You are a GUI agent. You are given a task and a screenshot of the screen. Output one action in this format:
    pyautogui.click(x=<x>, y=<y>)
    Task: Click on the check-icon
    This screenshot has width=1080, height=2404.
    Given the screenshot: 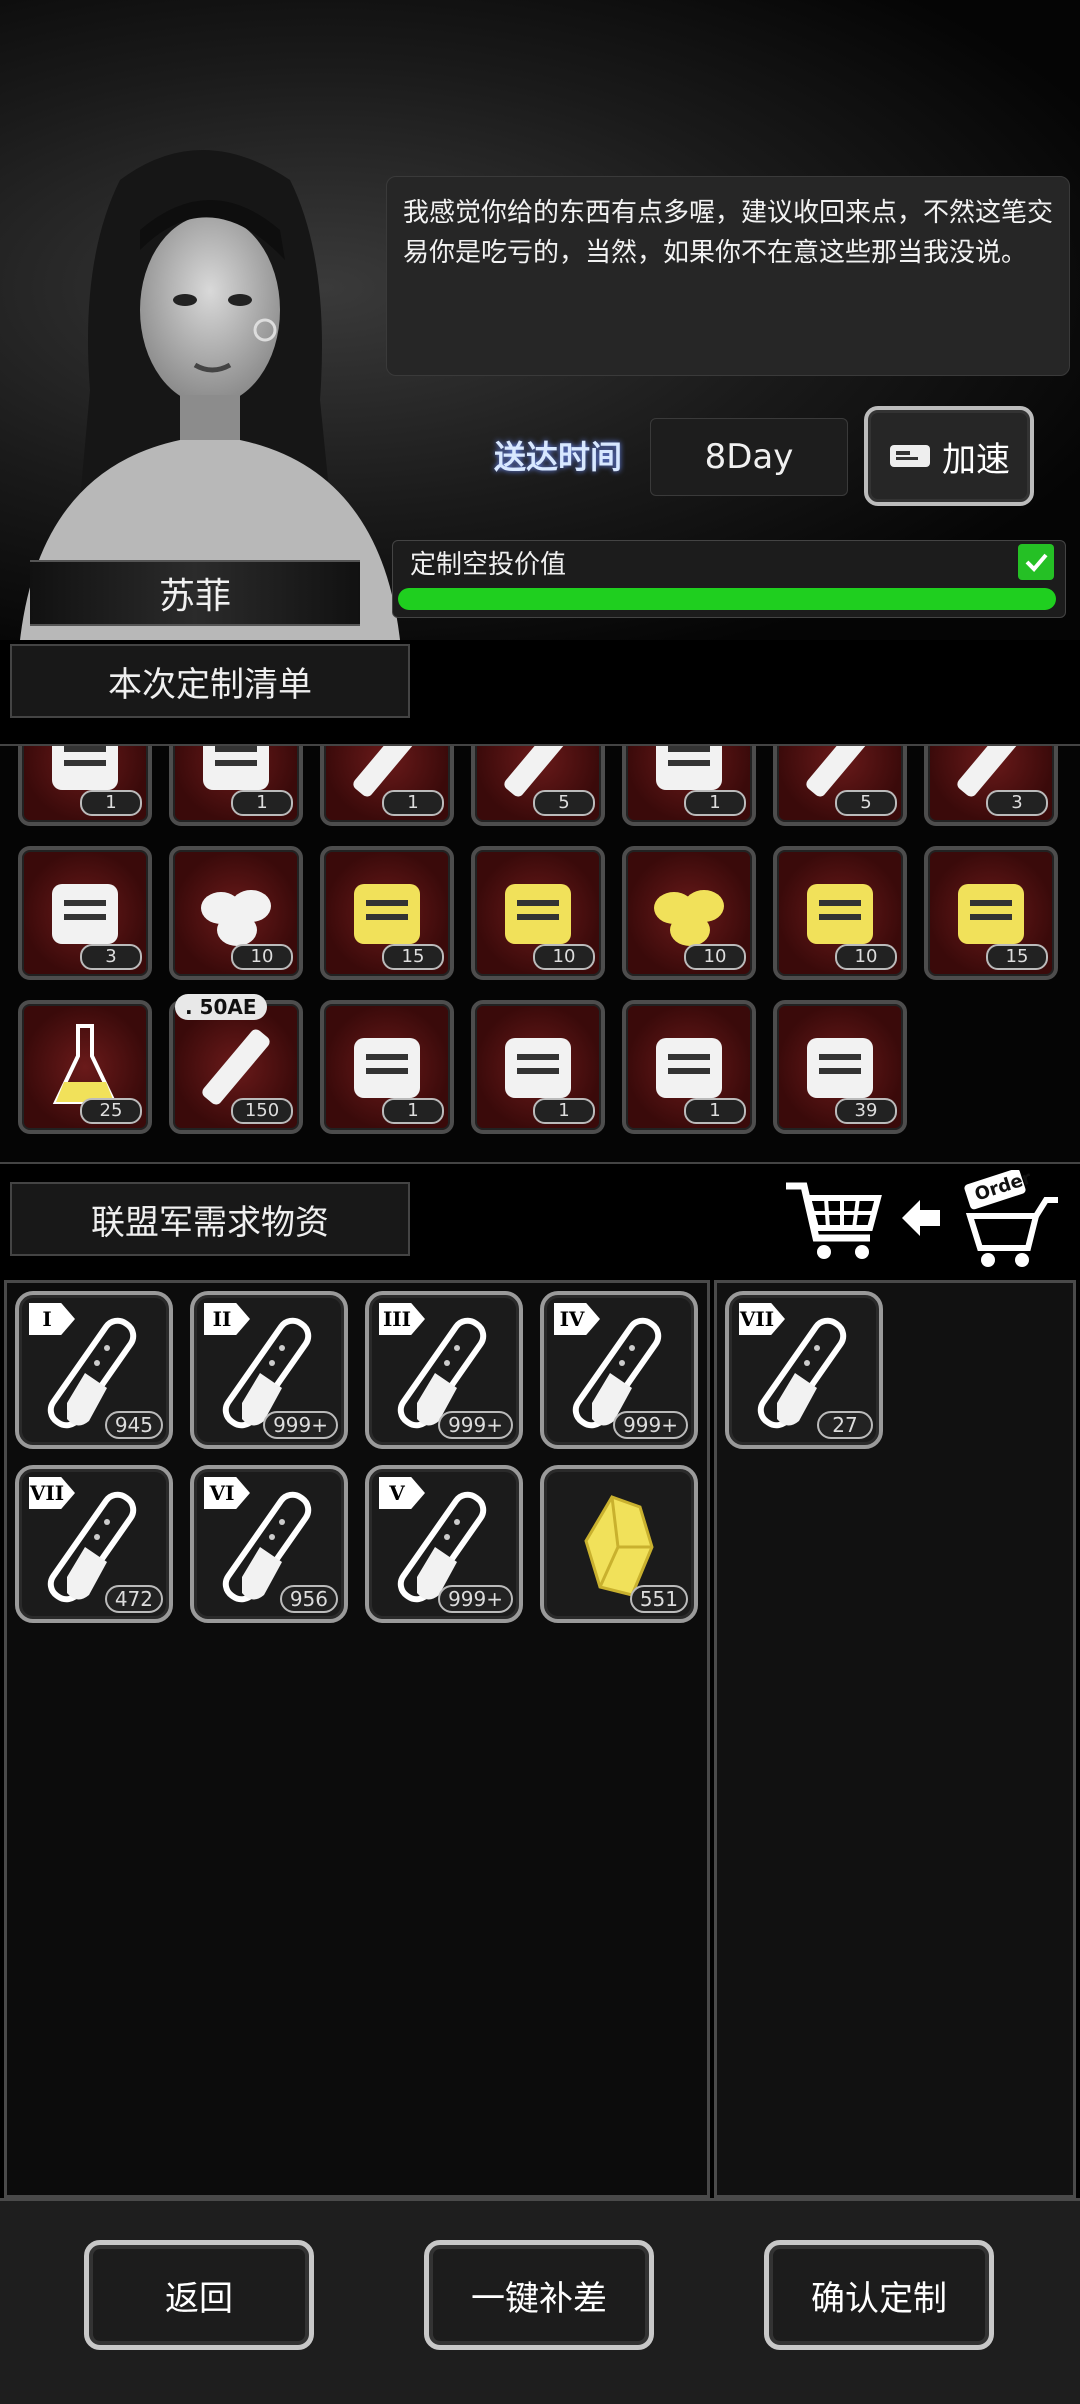 What is the action you would take?
    pyautogui.click(x=1036, y=562)
    